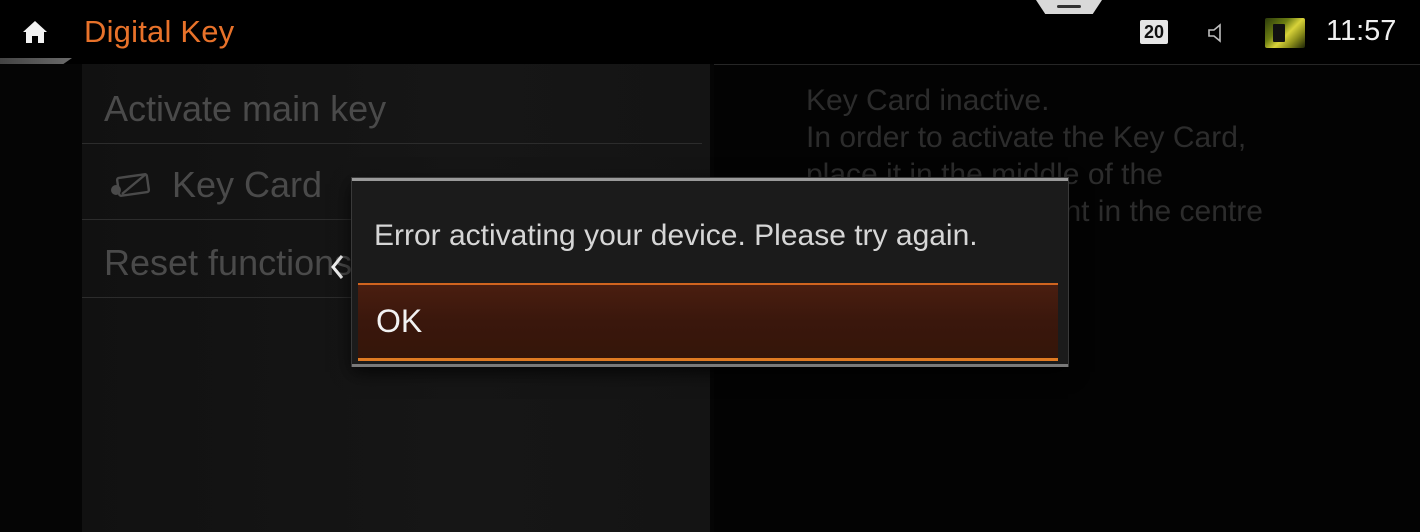  What do you see at coordinates (1217, 35) in the screenshot?
I see `speaker-icon` at bounding box center [1217, 35].